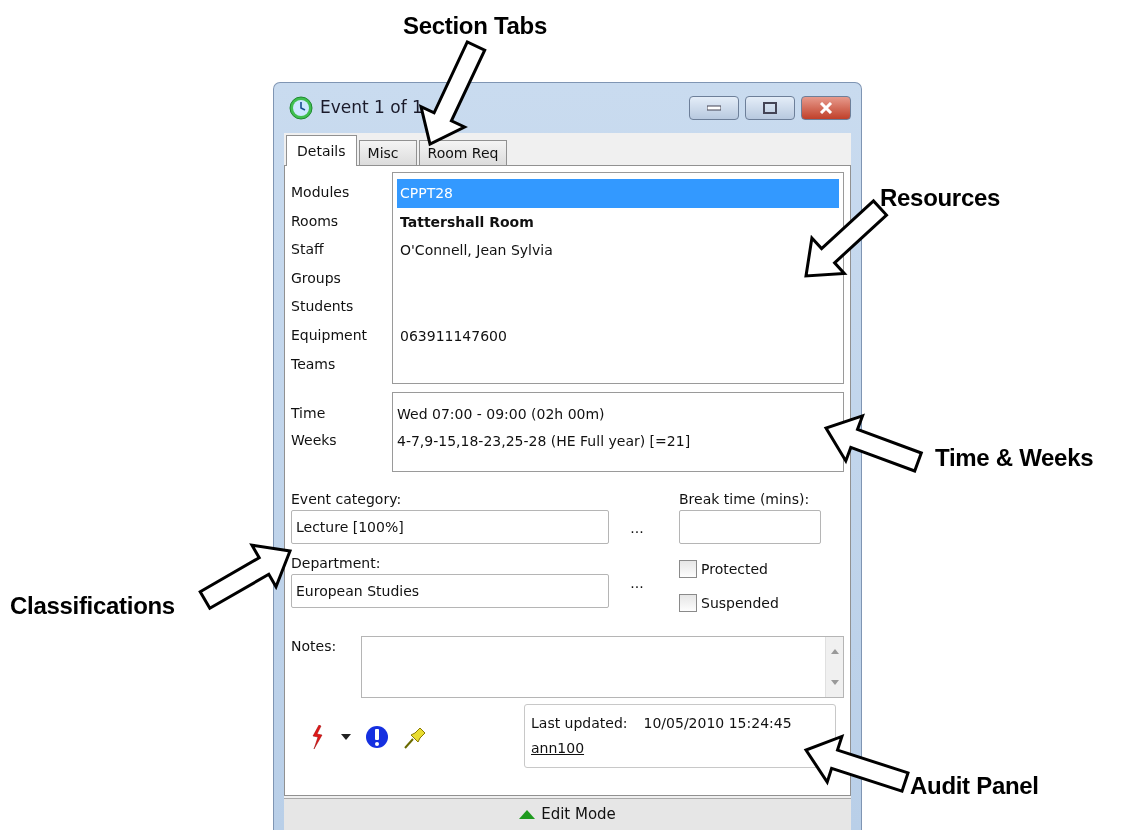  I want to click on department-field: European Studies, so click(450, 591).